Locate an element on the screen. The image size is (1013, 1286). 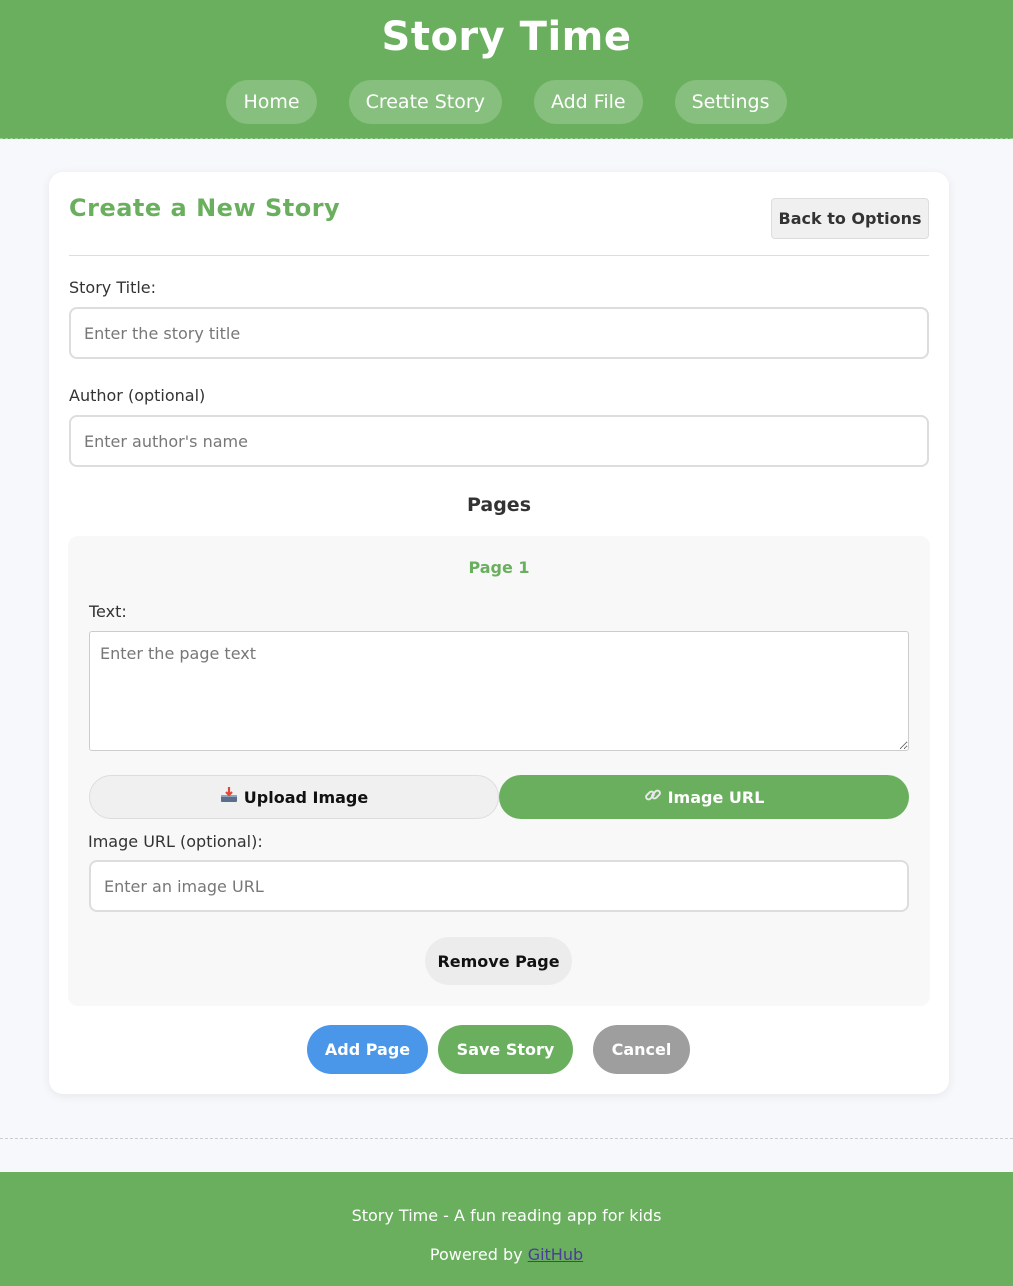
nav-home: Home is located at coordinates (271, 102).